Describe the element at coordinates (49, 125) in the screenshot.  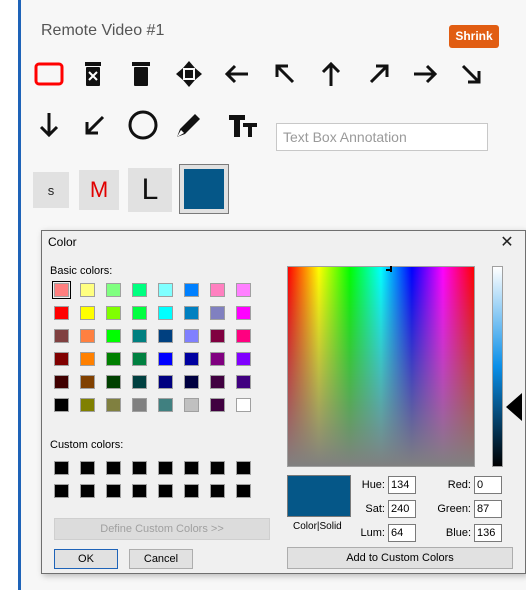
I see `arrow-down-tool` at that location.